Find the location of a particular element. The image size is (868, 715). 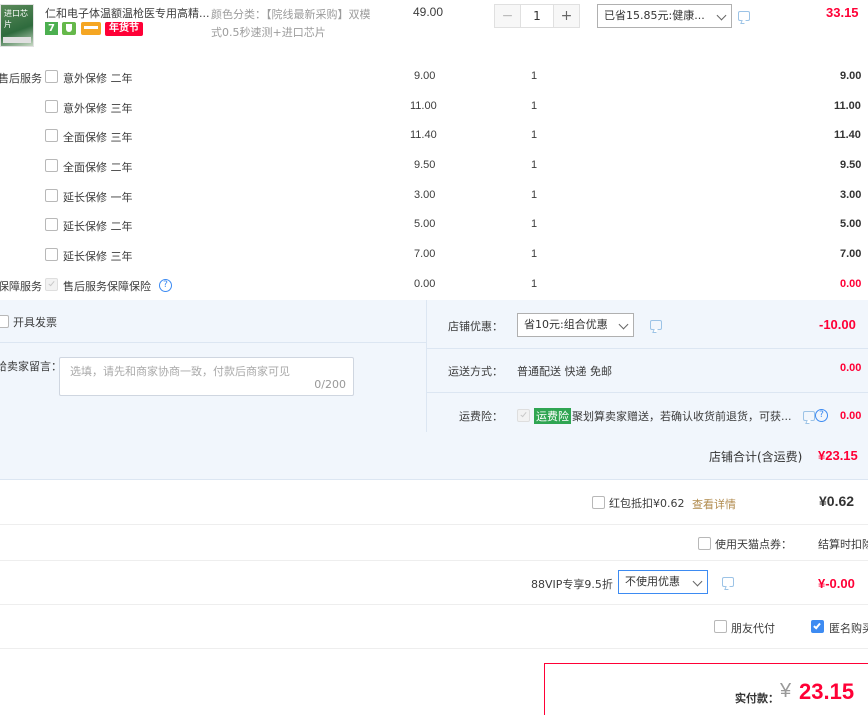

pay-label: 实付款： is located at coordinates (757, 698).